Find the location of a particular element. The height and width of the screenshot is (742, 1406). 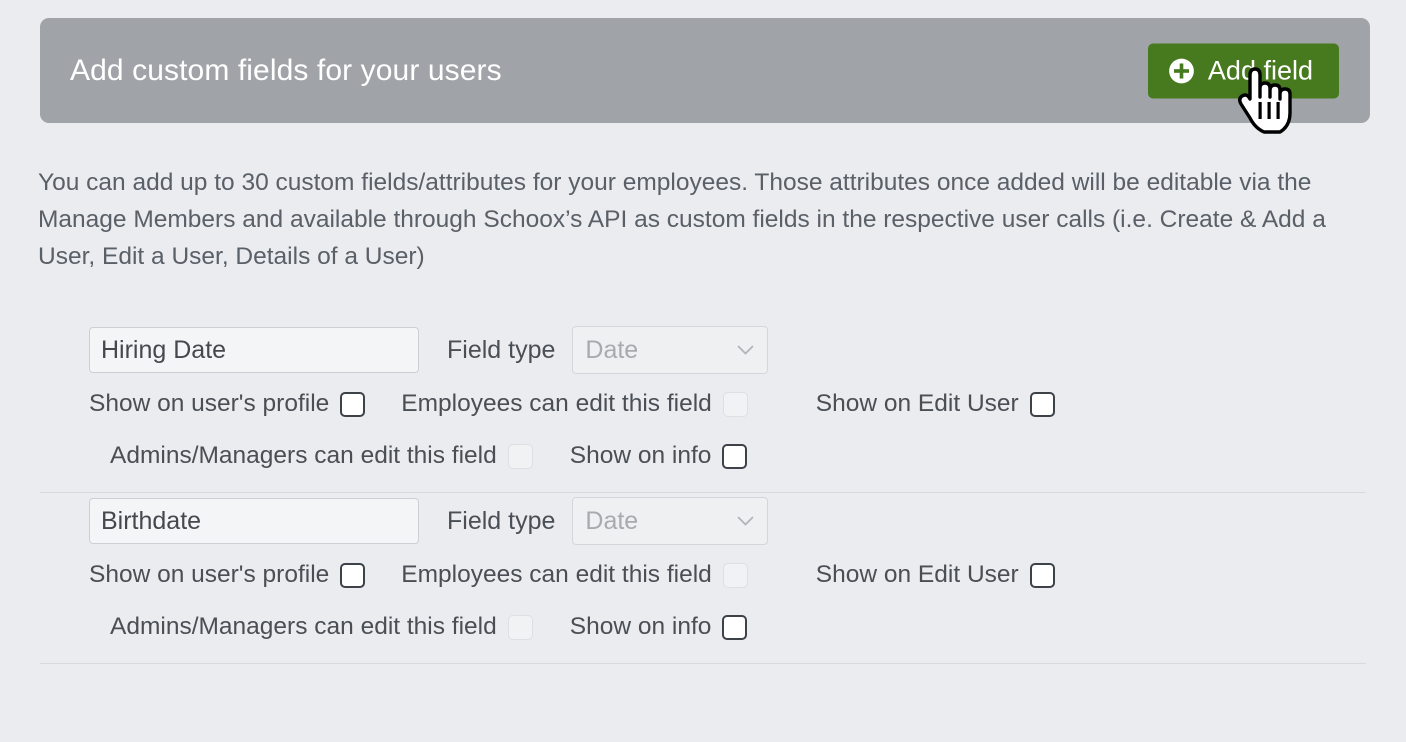

page-title: Add custom fields for your users is located at coordinates (286, 70).